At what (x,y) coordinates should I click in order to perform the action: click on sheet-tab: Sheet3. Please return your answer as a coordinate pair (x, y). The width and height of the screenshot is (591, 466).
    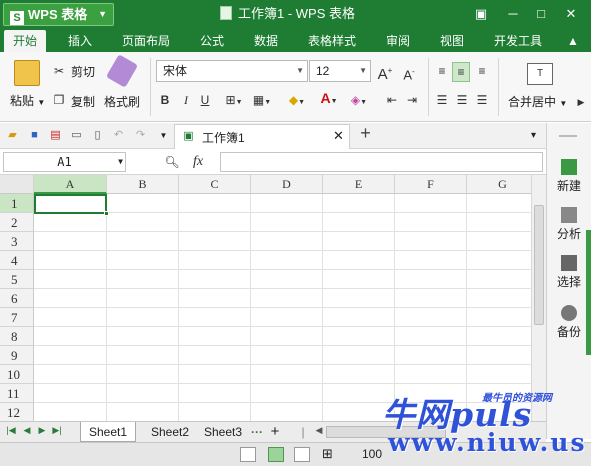
    Looking at the image, I should click on (223, 432).